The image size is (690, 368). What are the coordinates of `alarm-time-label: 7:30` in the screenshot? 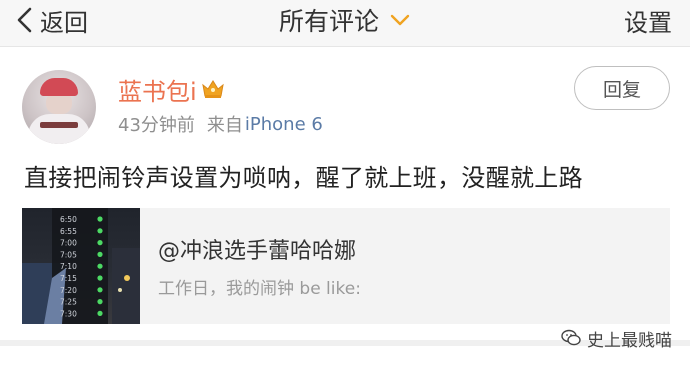 It's located at (68, 313).